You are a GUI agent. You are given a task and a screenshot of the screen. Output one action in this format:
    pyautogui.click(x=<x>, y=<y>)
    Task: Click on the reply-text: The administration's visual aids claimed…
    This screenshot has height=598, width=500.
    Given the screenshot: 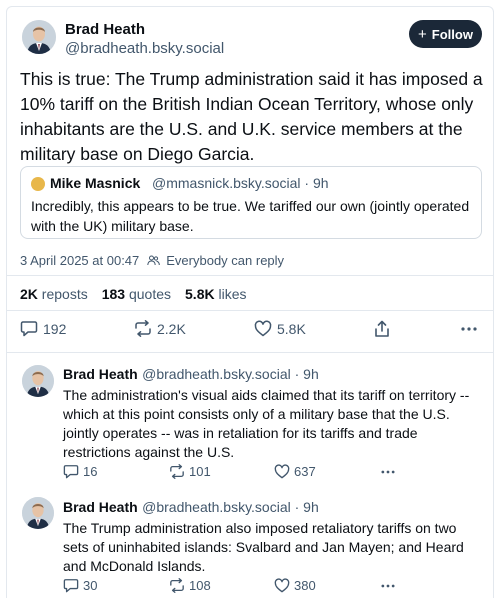 What is the action you would take?
    pyautogui.click(x=266, y=423)
    